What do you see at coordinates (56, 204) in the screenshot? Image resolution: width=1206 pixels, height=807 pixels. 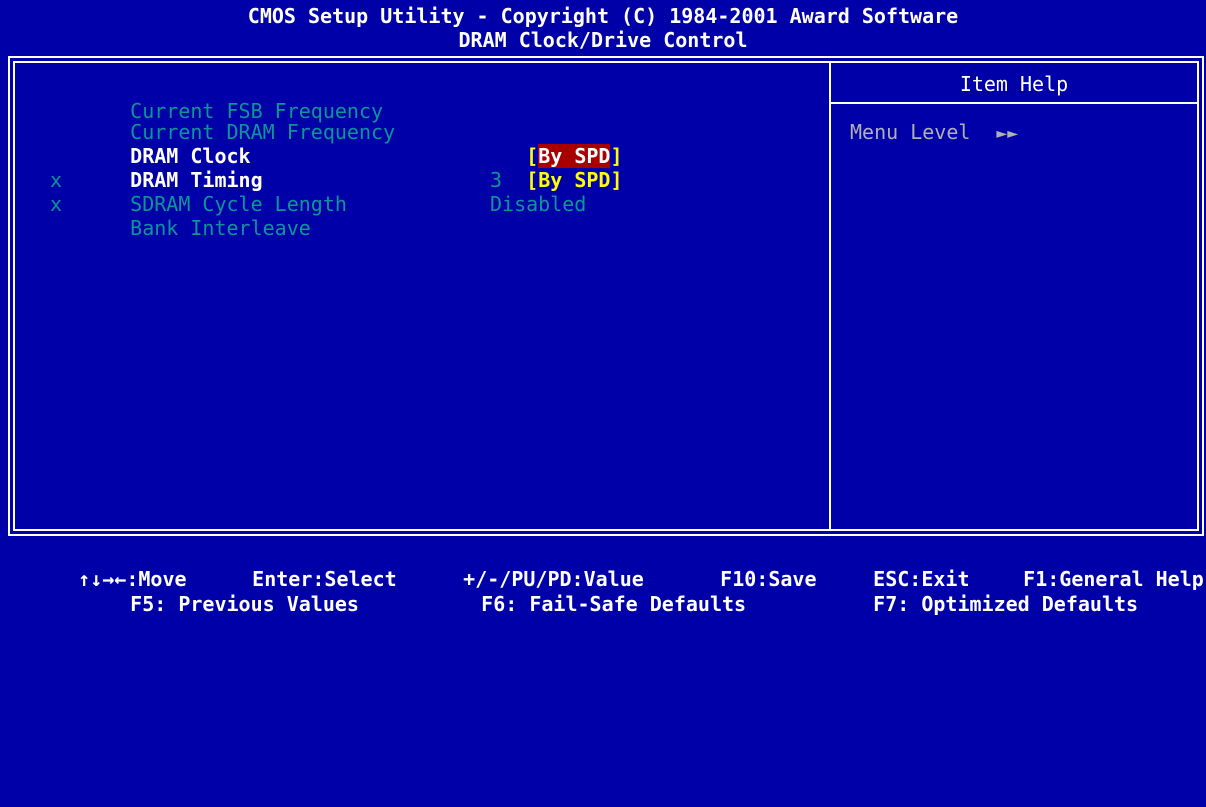 I see `setting-bank-interleave-prefix: x` at bounding box center [56, 204].